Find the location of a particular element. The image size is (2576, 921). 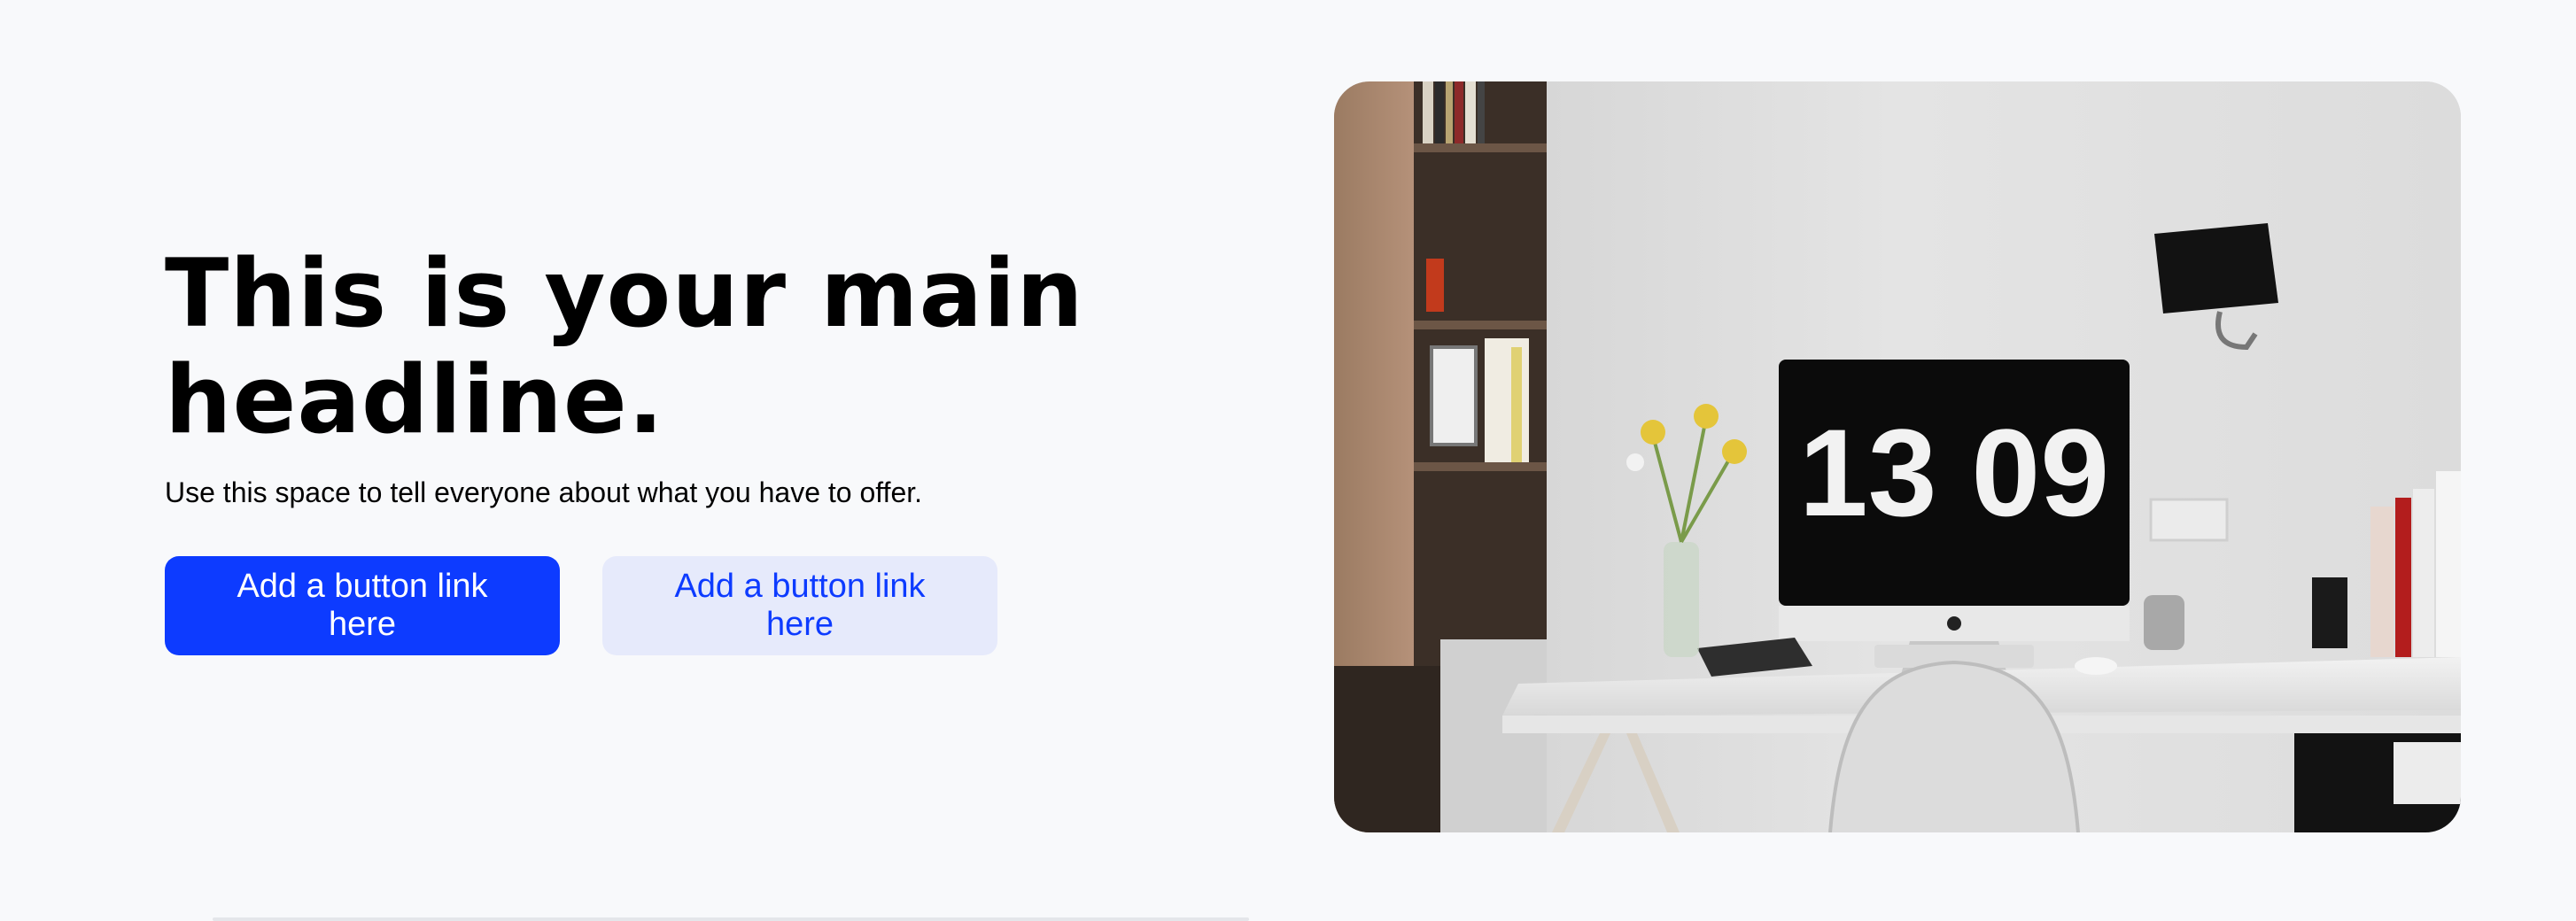

monitor-clock-text: 13 09 is located at coordinates (1954, 472).